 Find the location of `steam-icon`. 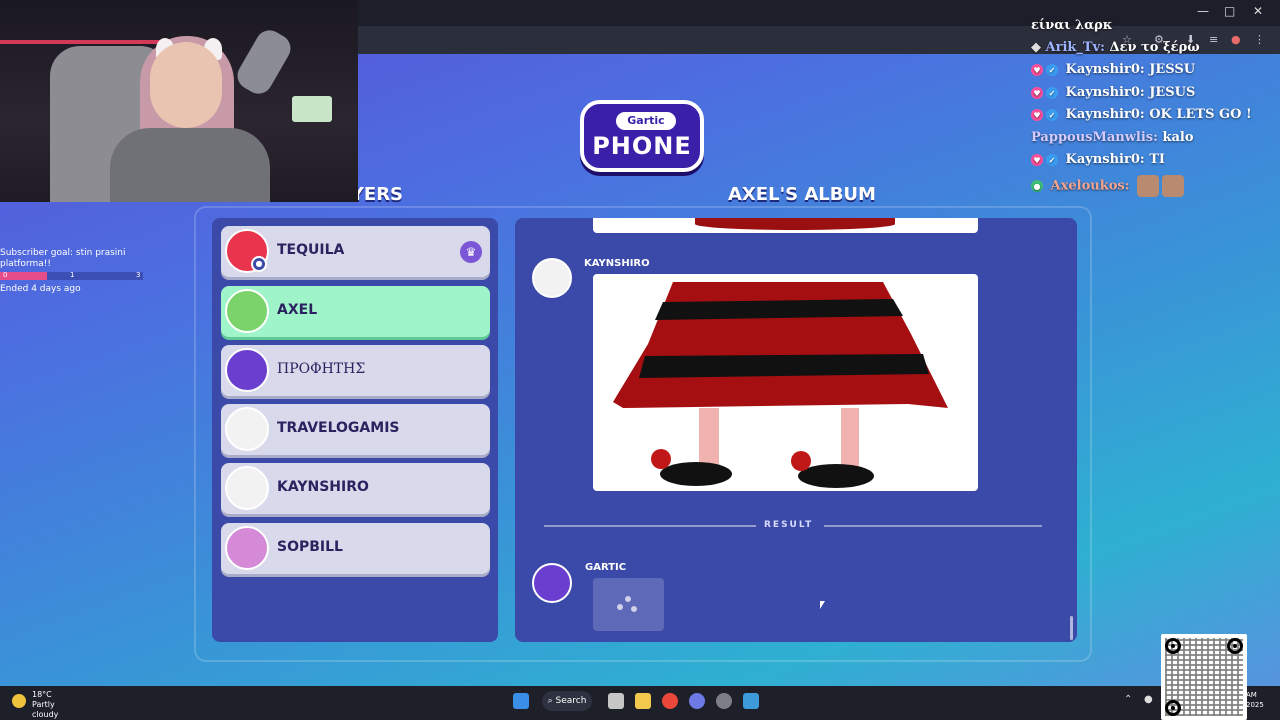

steam-icon is located at coordinates (751, 701).